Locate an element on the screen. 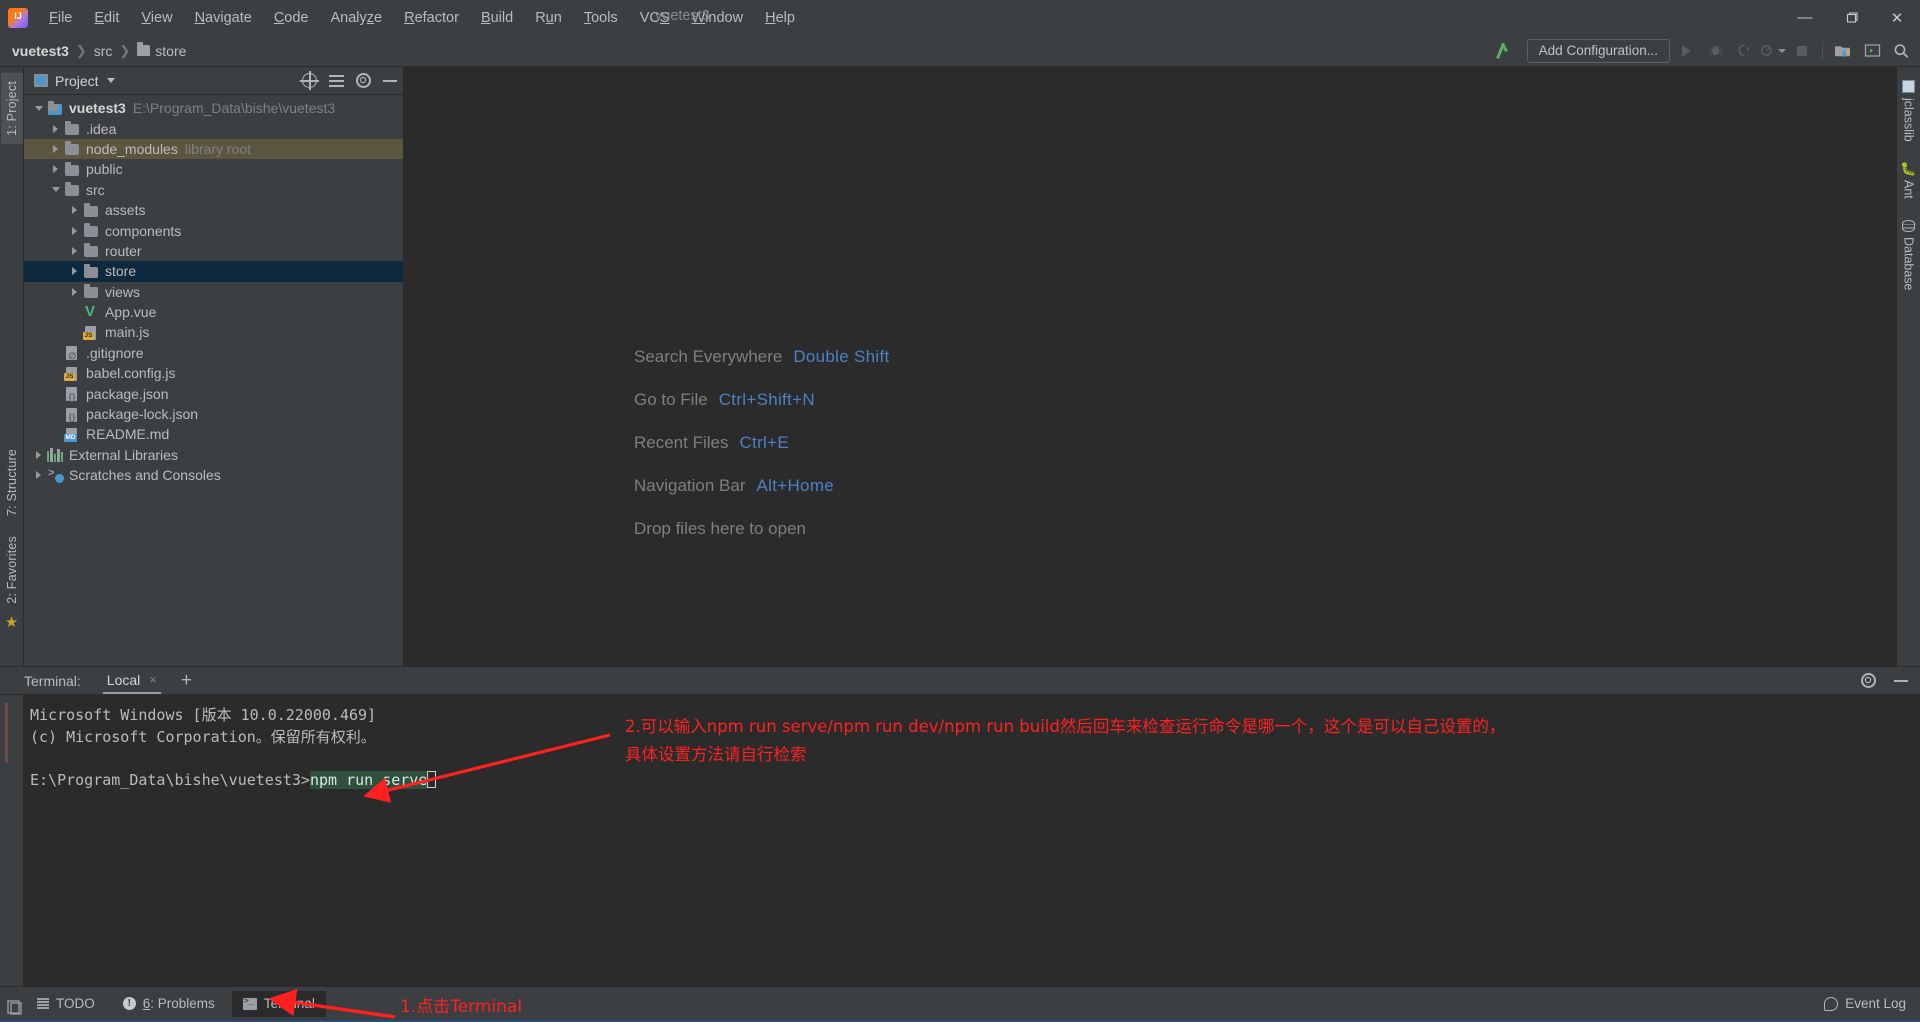 The image size is (1920, 1022). tree-row-main-js: JS main.js is located at coordinates (213, 332).